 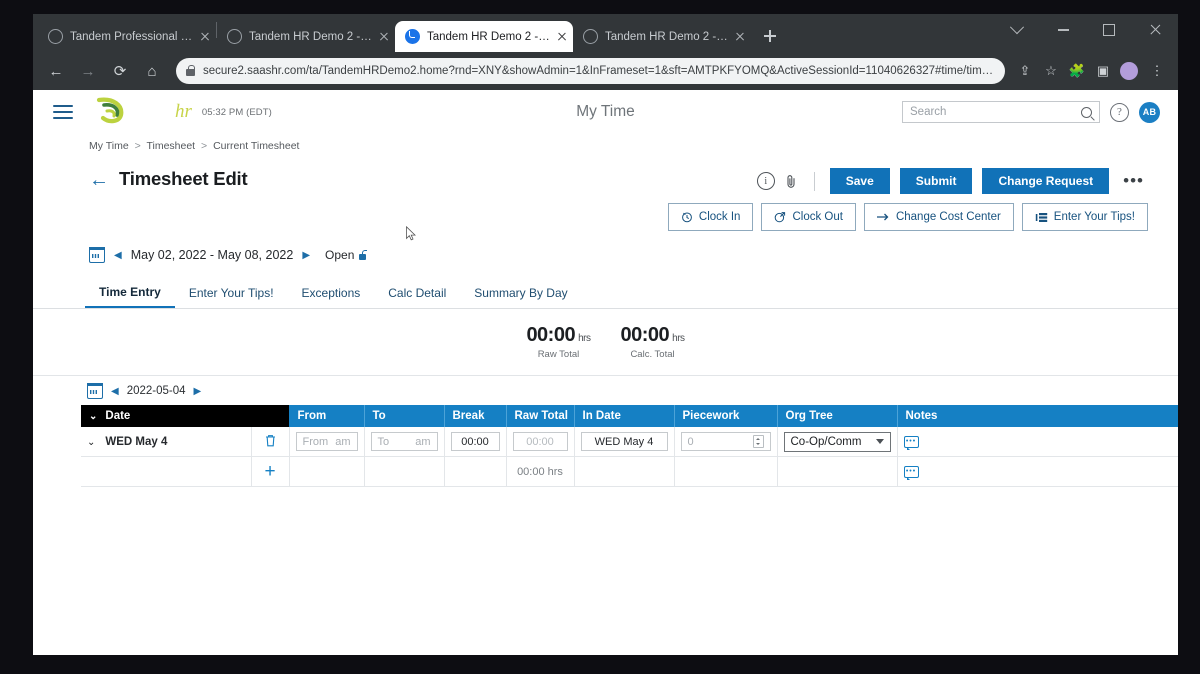 What do you see at coordinates (1037, 416) in the screenshot?
I see `column-header-notes: Notes` at bounding box center [1037, 416].